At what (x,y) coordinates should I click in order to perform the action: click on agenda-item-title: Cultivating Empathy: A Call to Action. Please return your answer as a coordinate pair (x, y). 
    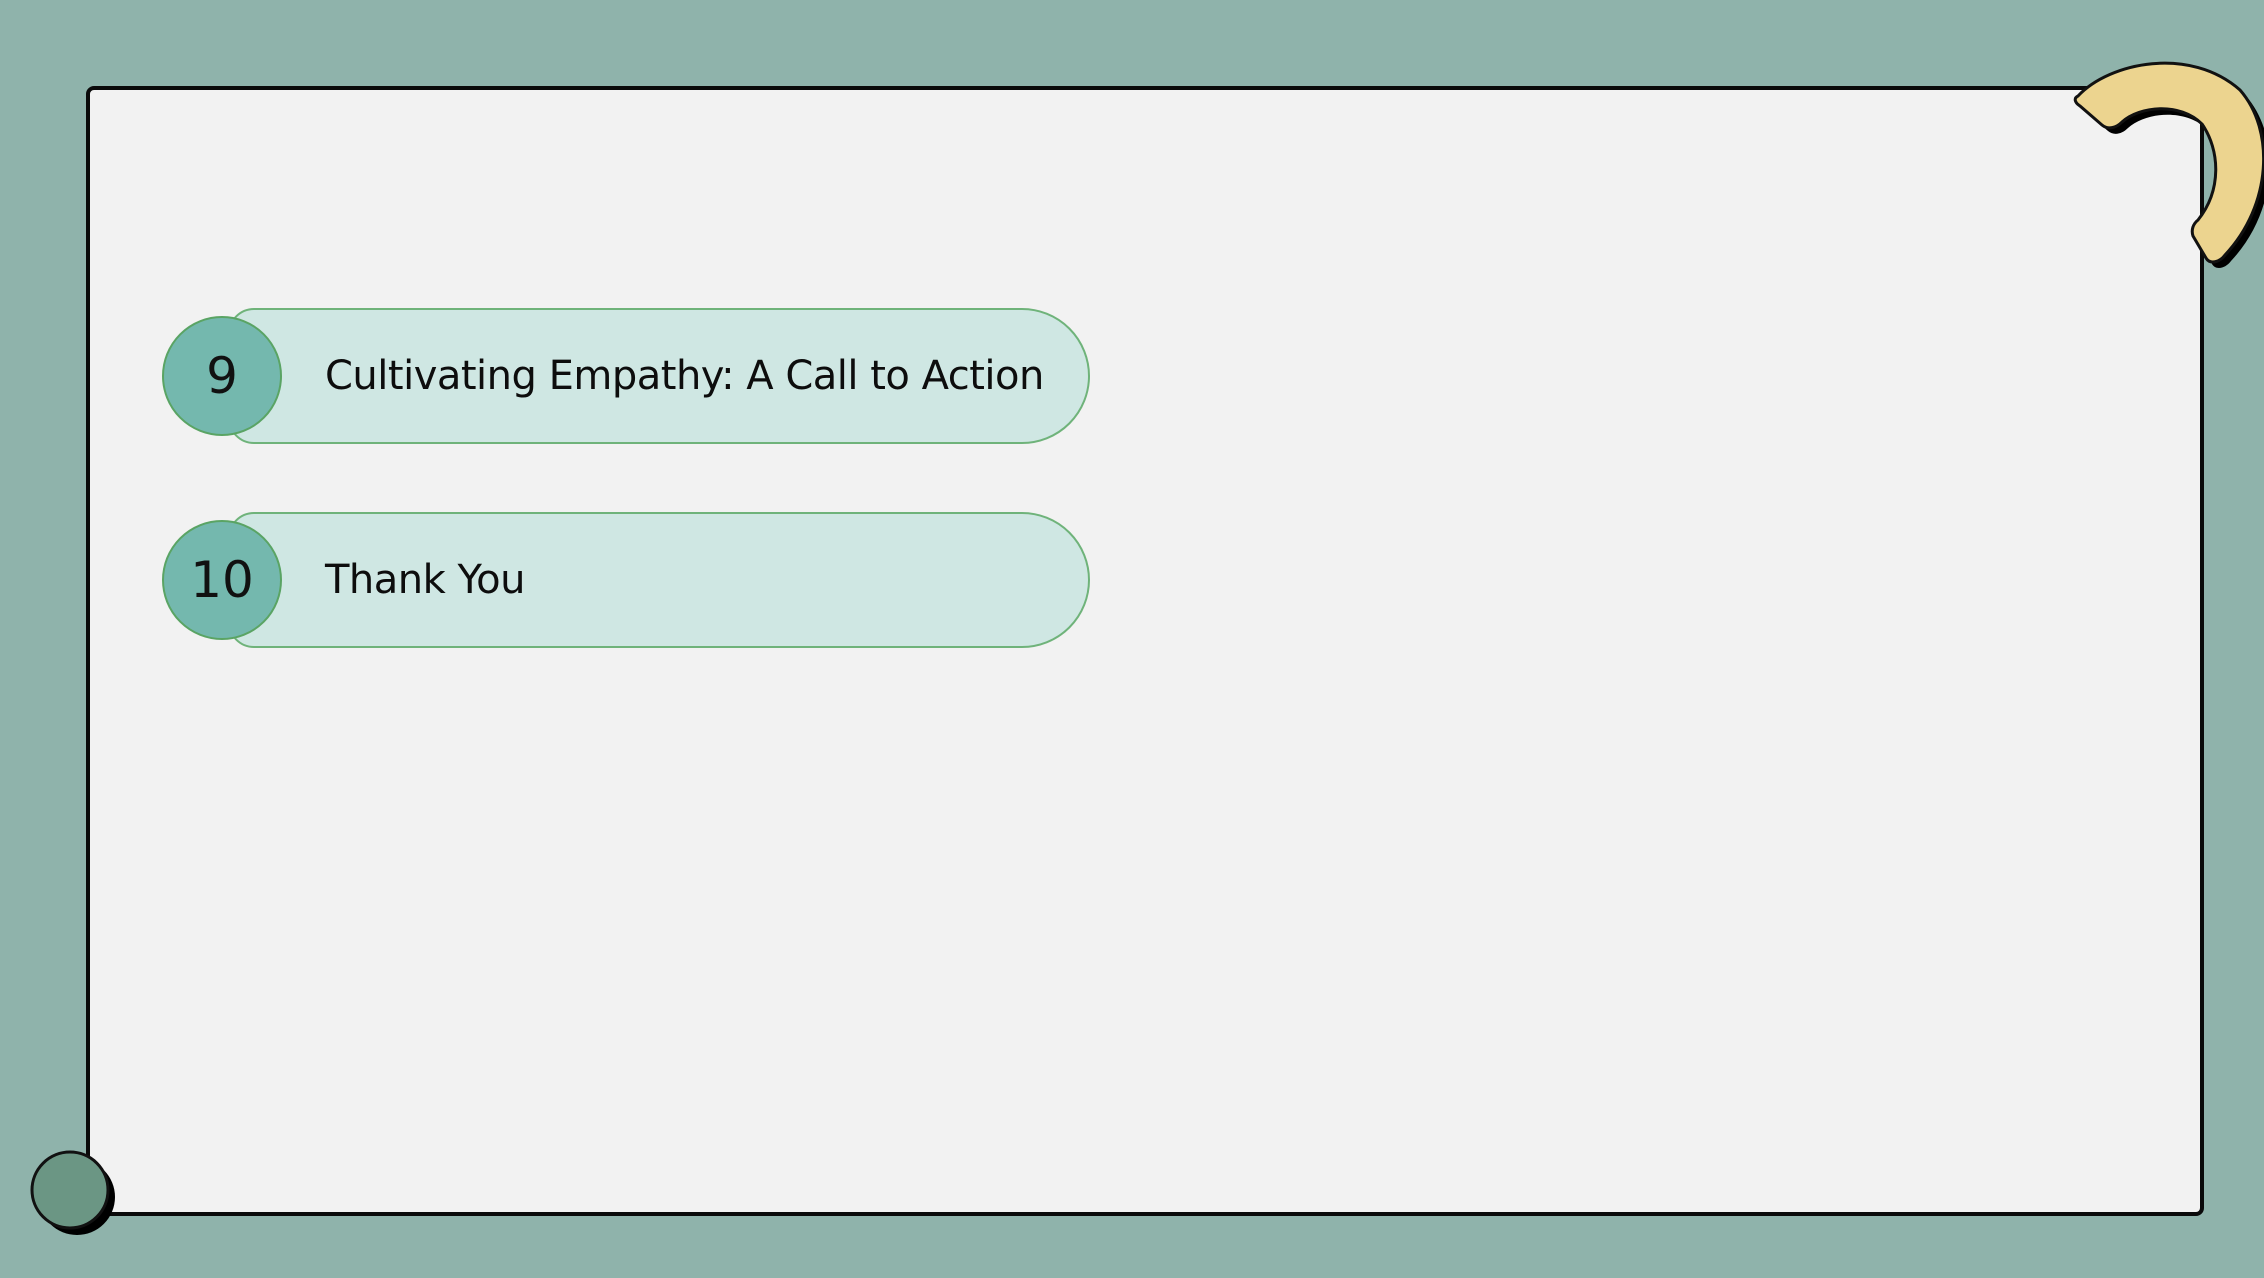
    Looking at the image, I should click on (684, 376).